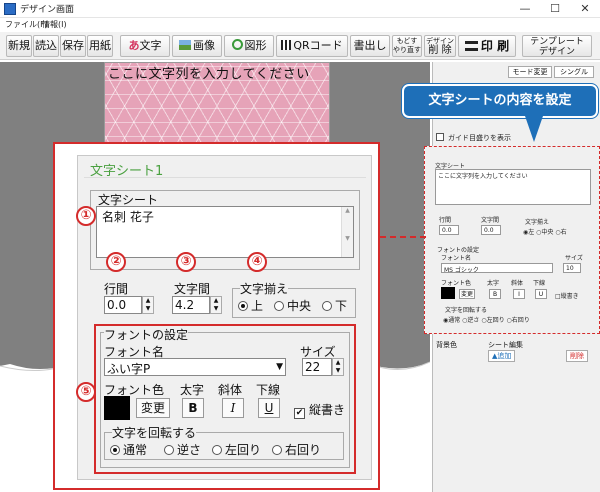 Image resolution: width=600 pixels, height=492 pixels. I want to click on paper-button: 用紙, so click(100, 46).